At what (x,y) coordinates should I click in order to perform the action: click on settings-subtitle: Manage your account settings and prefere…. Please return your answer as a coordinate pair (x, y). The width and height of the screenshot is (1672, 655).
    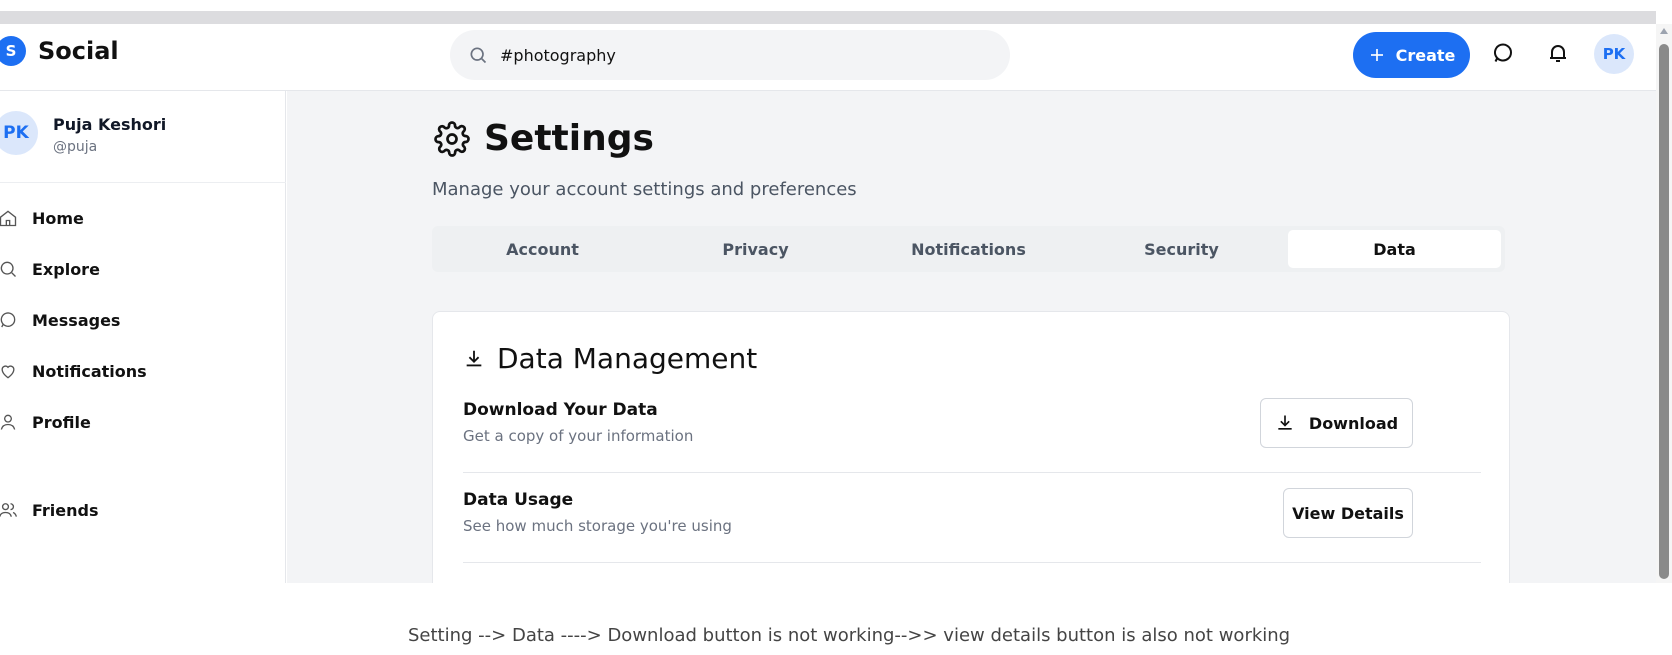
    Looking at the image, I should click on (644, 189).